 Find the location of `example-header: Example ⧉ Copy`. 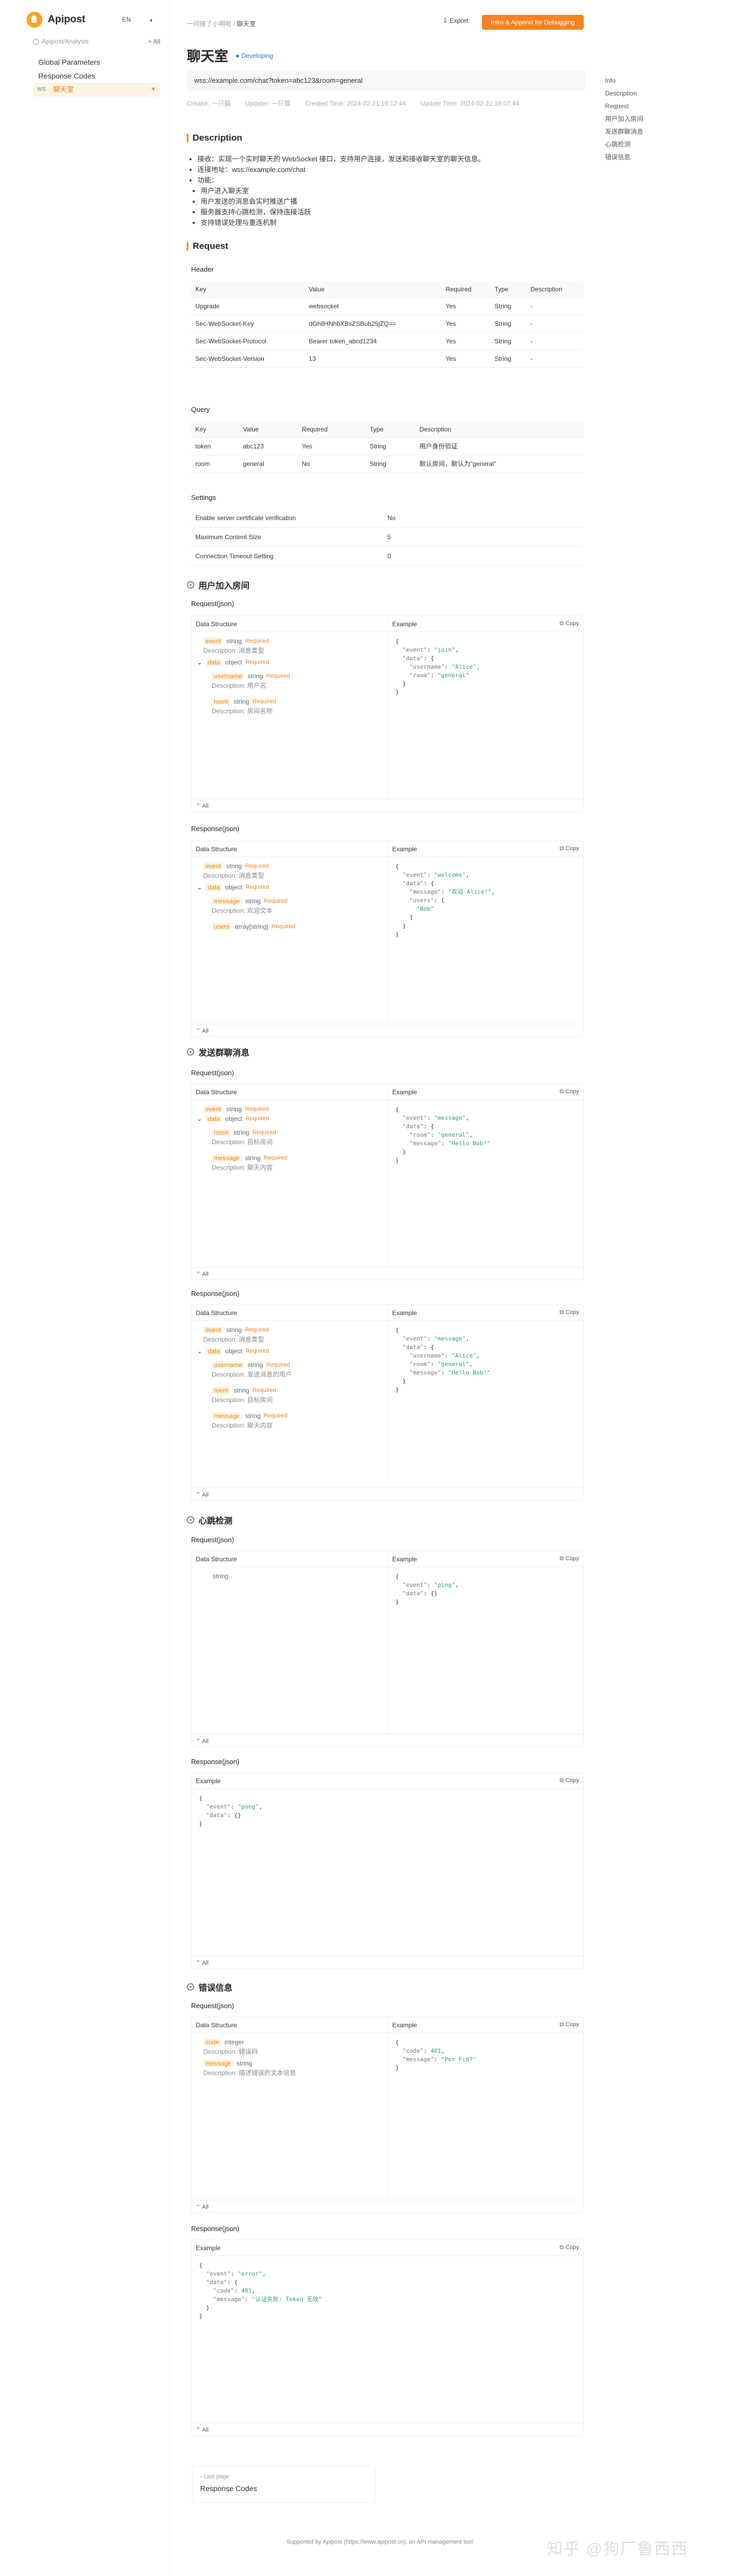

example-header: Example ⧉ Copy is located at coordinates (485, 624).